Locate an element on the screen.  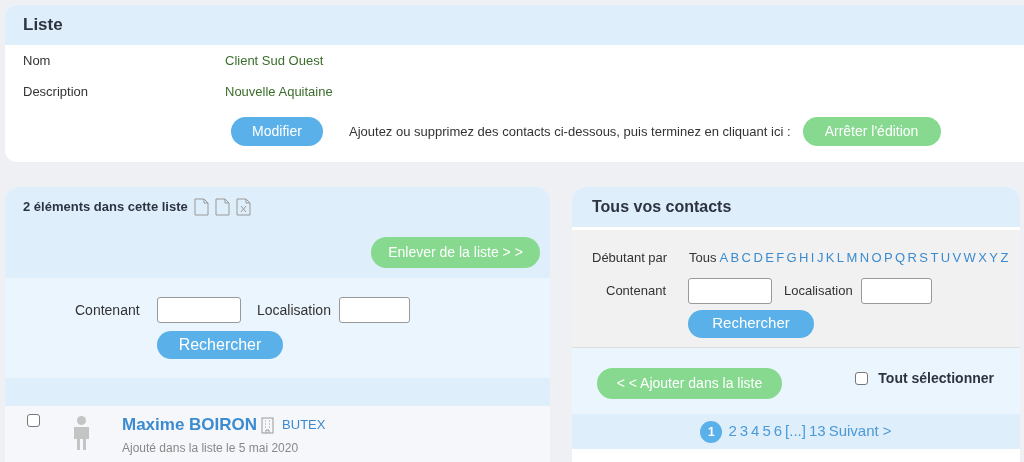
spreadsheet-icon is located at coordinates (243, 206).